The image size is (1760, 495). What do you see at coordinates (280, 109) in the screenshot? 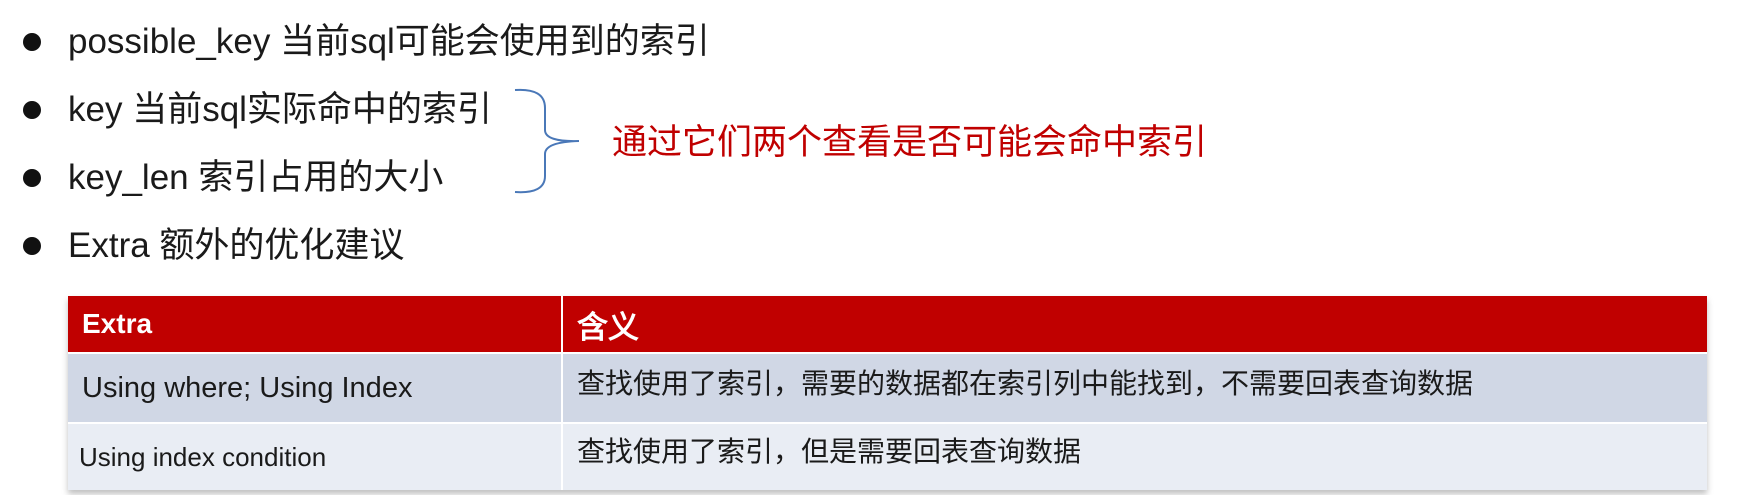
I see `bullet-text: key 当前sql实际命中的索引` at bounding box center [280, 109].